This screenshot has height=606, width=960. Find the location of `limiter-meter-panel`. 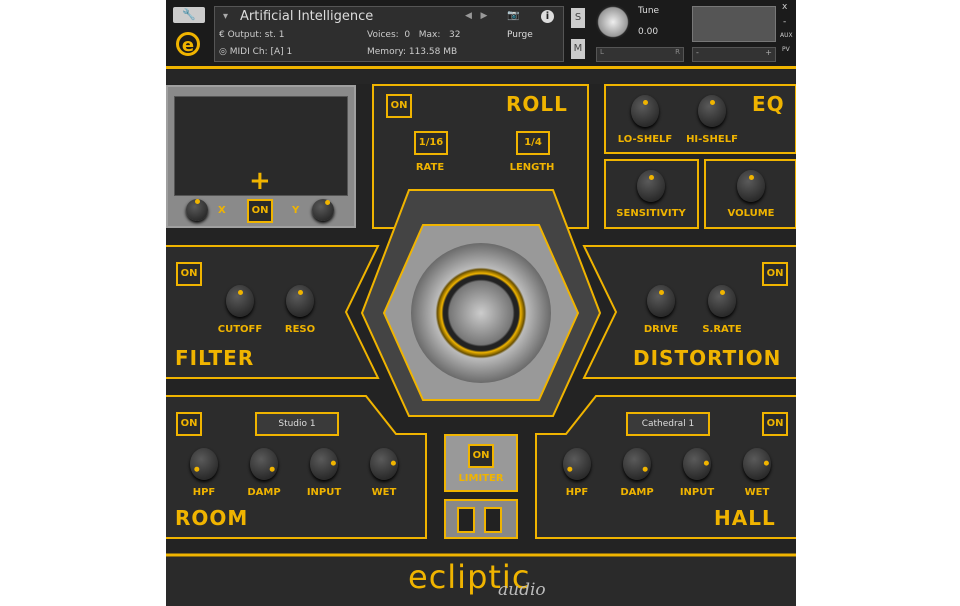

limiter-meter-panel is located at coordinates (481, 519).